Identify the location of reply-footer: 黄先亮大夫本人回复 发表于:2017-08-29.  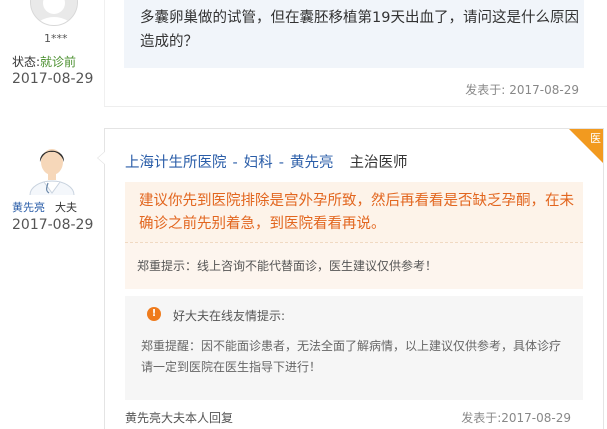
(354, 417).